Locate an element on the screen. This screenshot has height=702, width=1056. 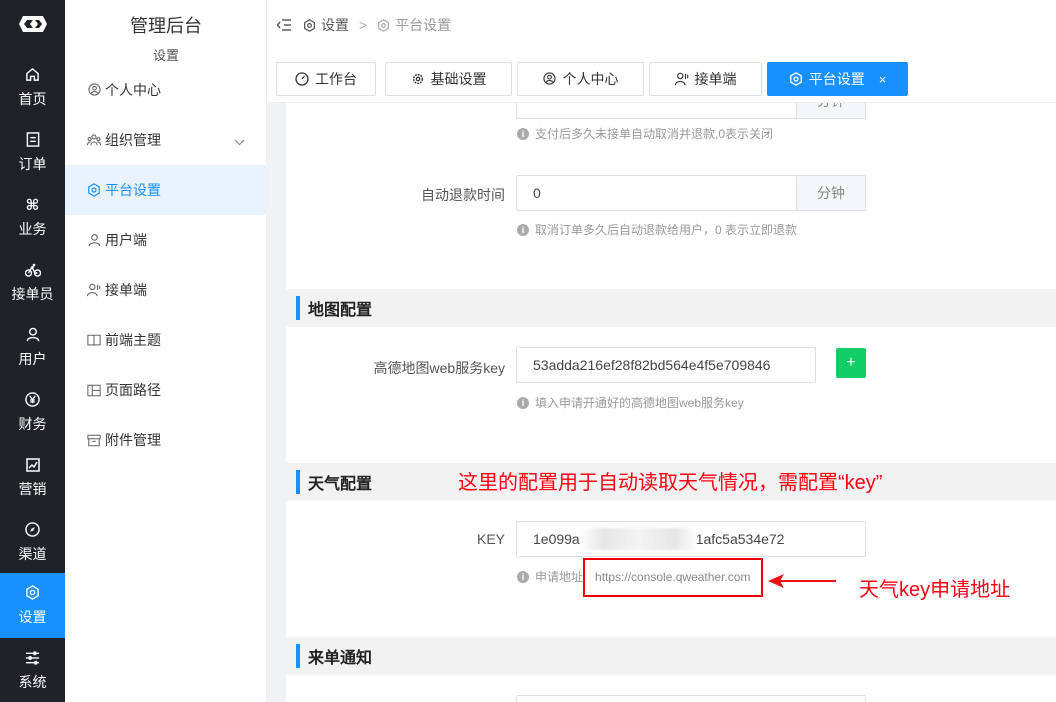
rider-icon is located at coordinates (681, 79).